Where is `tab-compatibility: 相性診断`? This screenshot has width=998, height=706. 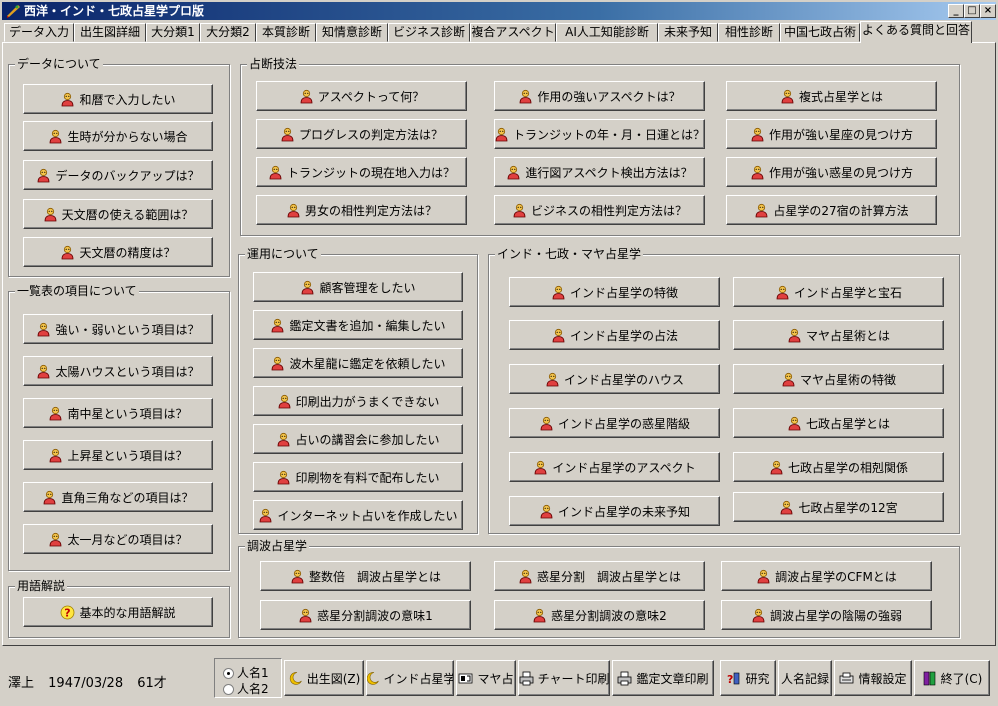
tab-compatibility: 相性診断 is located at coordinates (749, 32).